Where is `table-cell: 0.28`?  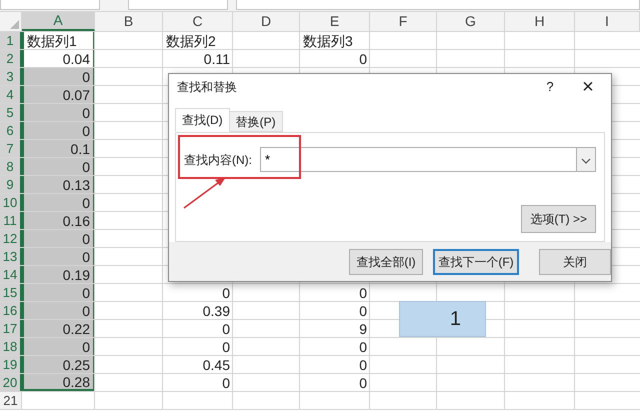
table-cell: 0.28 is located at coordinates (58, 382).